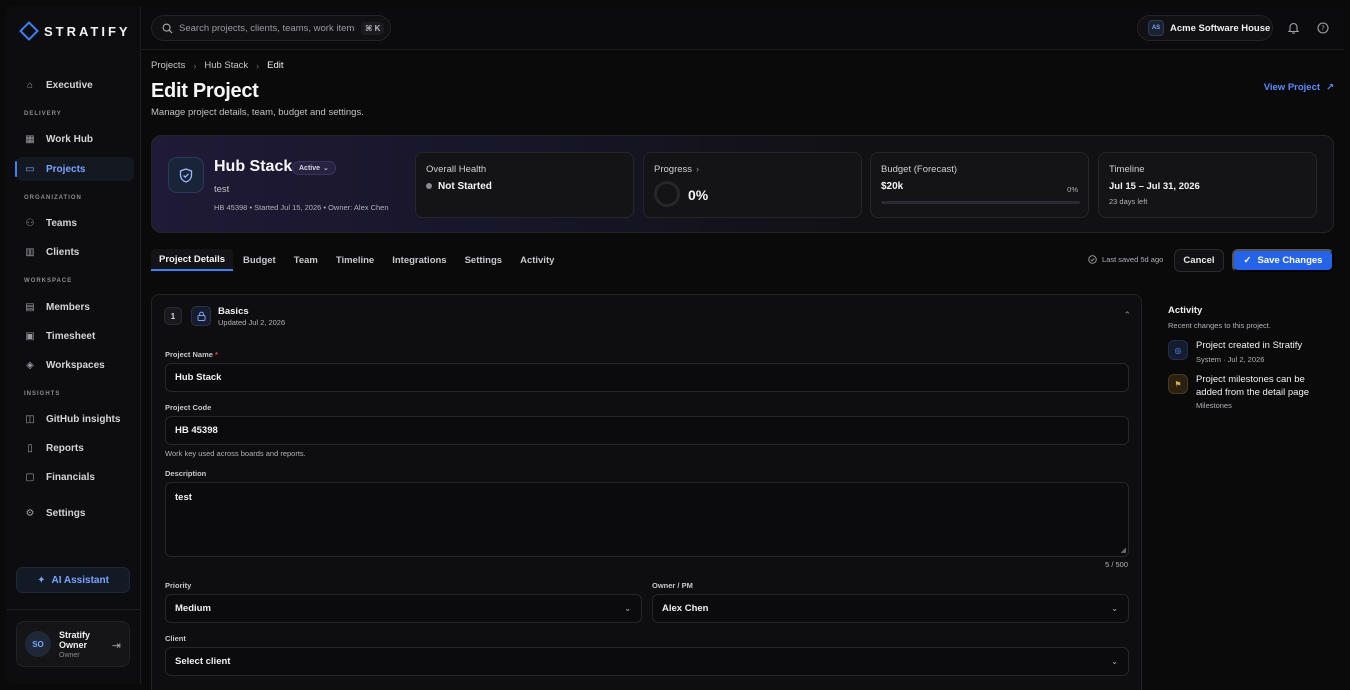 This screenshot has width=1350, height=690. I want to click on code-icon: ◫, so click(30, 419).